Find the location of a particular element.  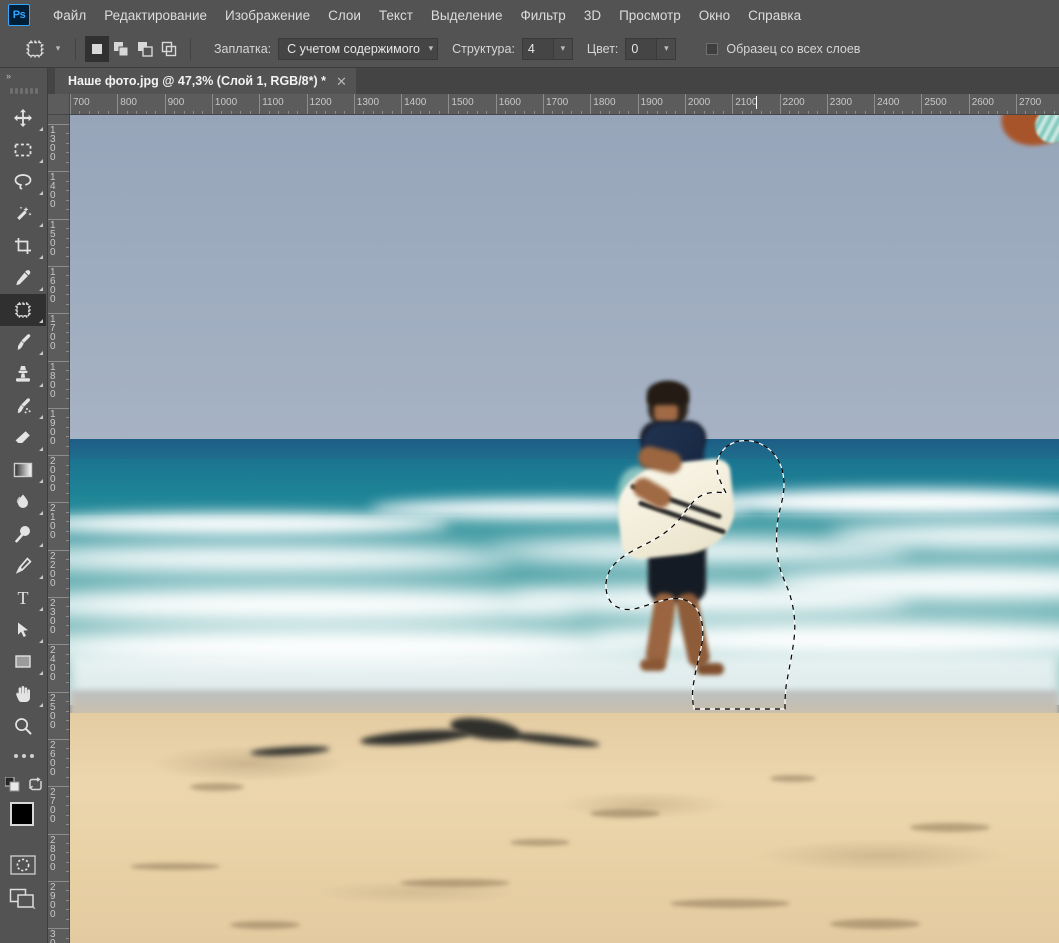

surfer-foot-back is located at coordinates (653, 665).